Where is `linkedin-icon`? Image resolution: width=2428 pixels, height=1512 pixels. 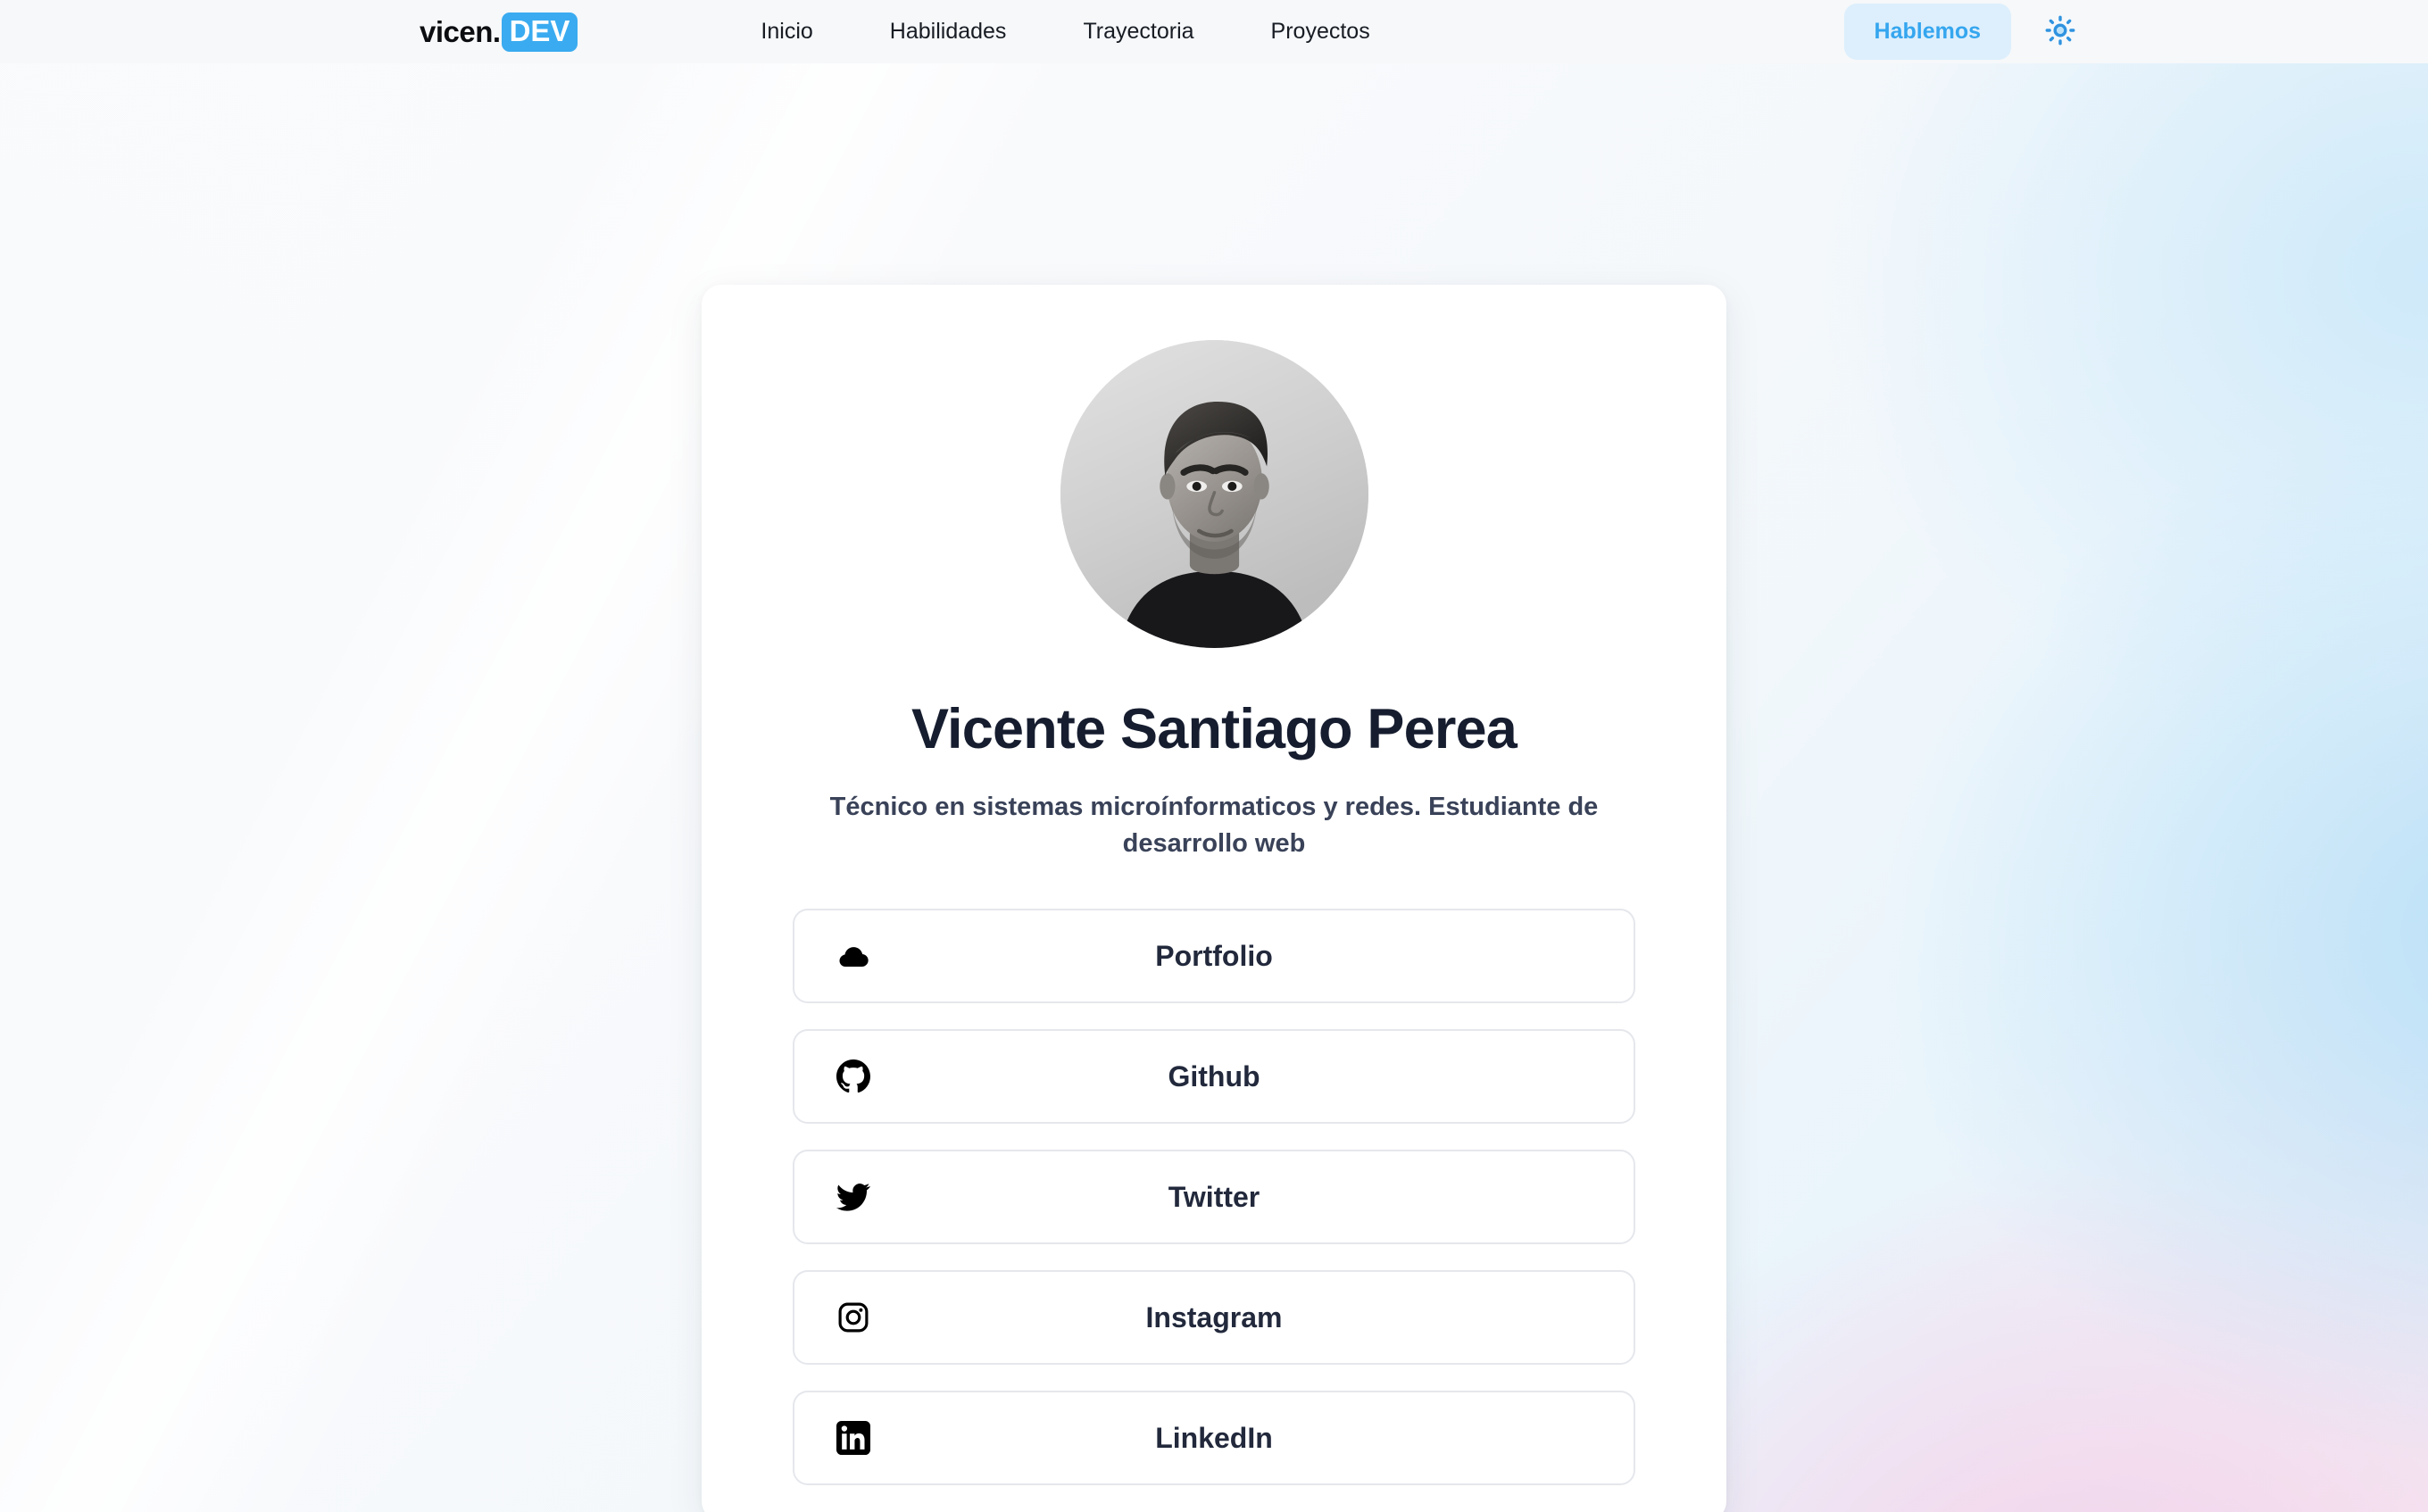
linkedin-icon is located at coordinates (853, 1438).